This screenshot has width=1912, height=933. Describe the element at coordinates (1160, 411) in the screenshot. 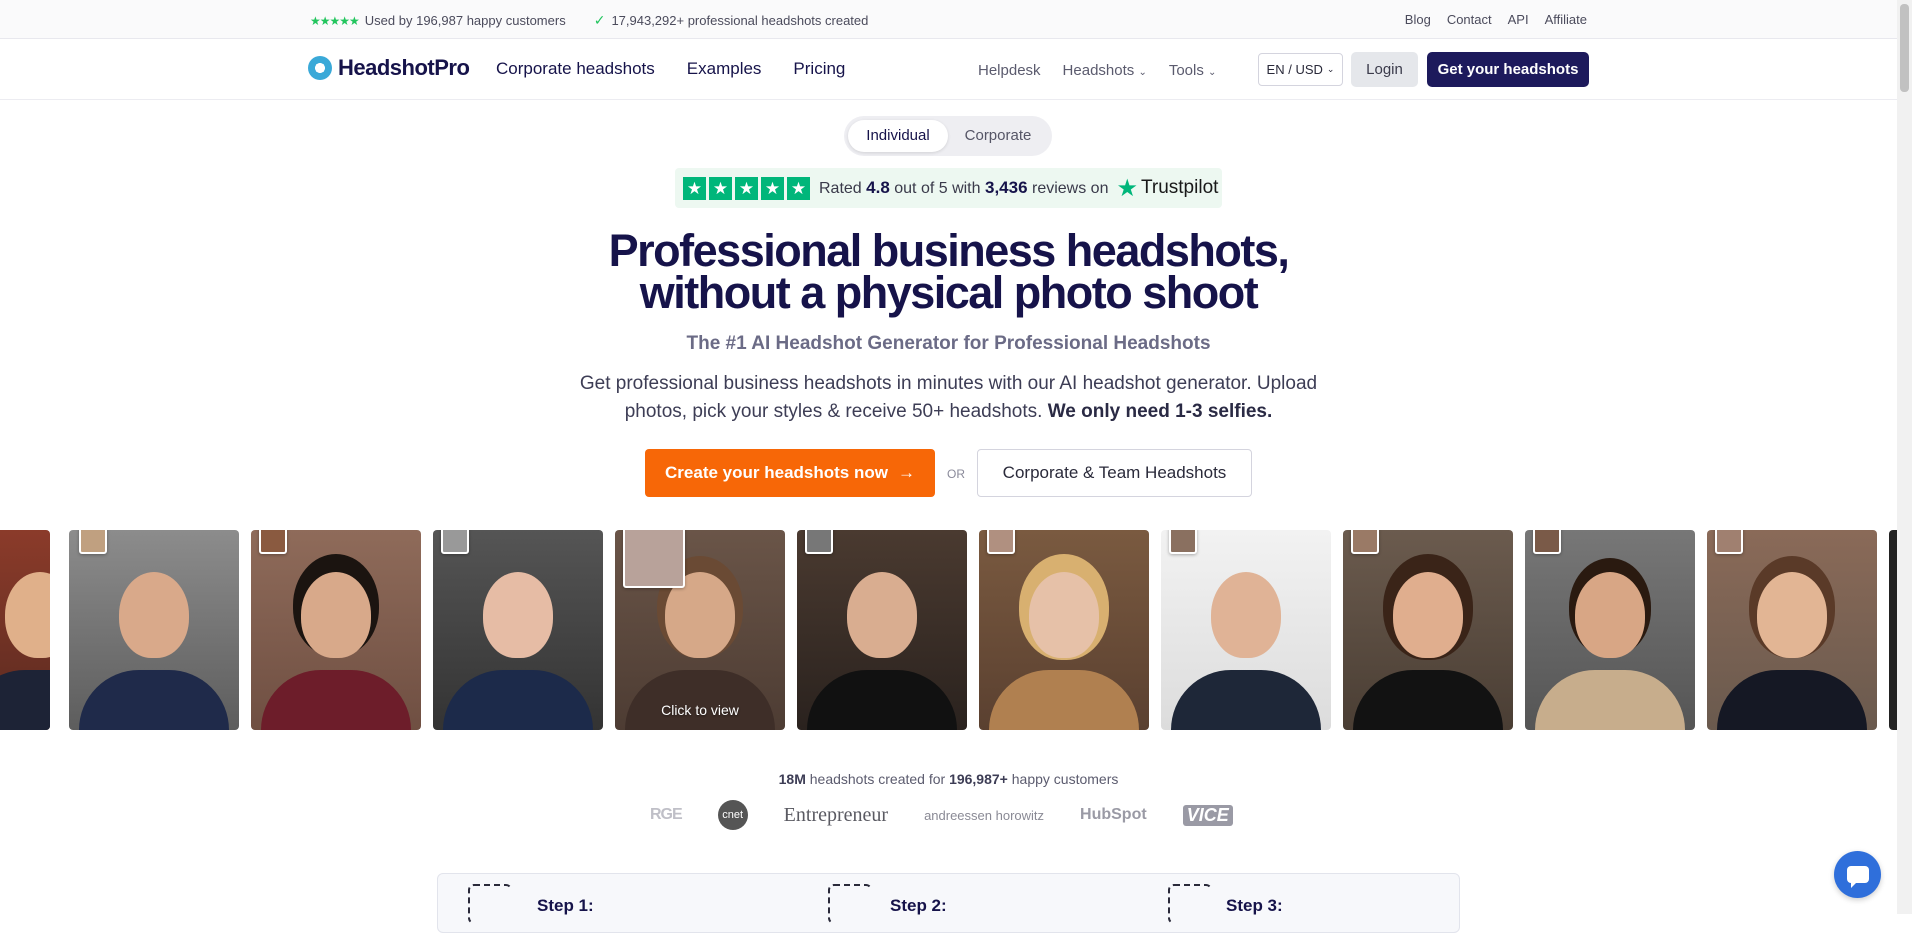

I see `hero-description-emphasis: We only need 1-3 selfies.` at that location.